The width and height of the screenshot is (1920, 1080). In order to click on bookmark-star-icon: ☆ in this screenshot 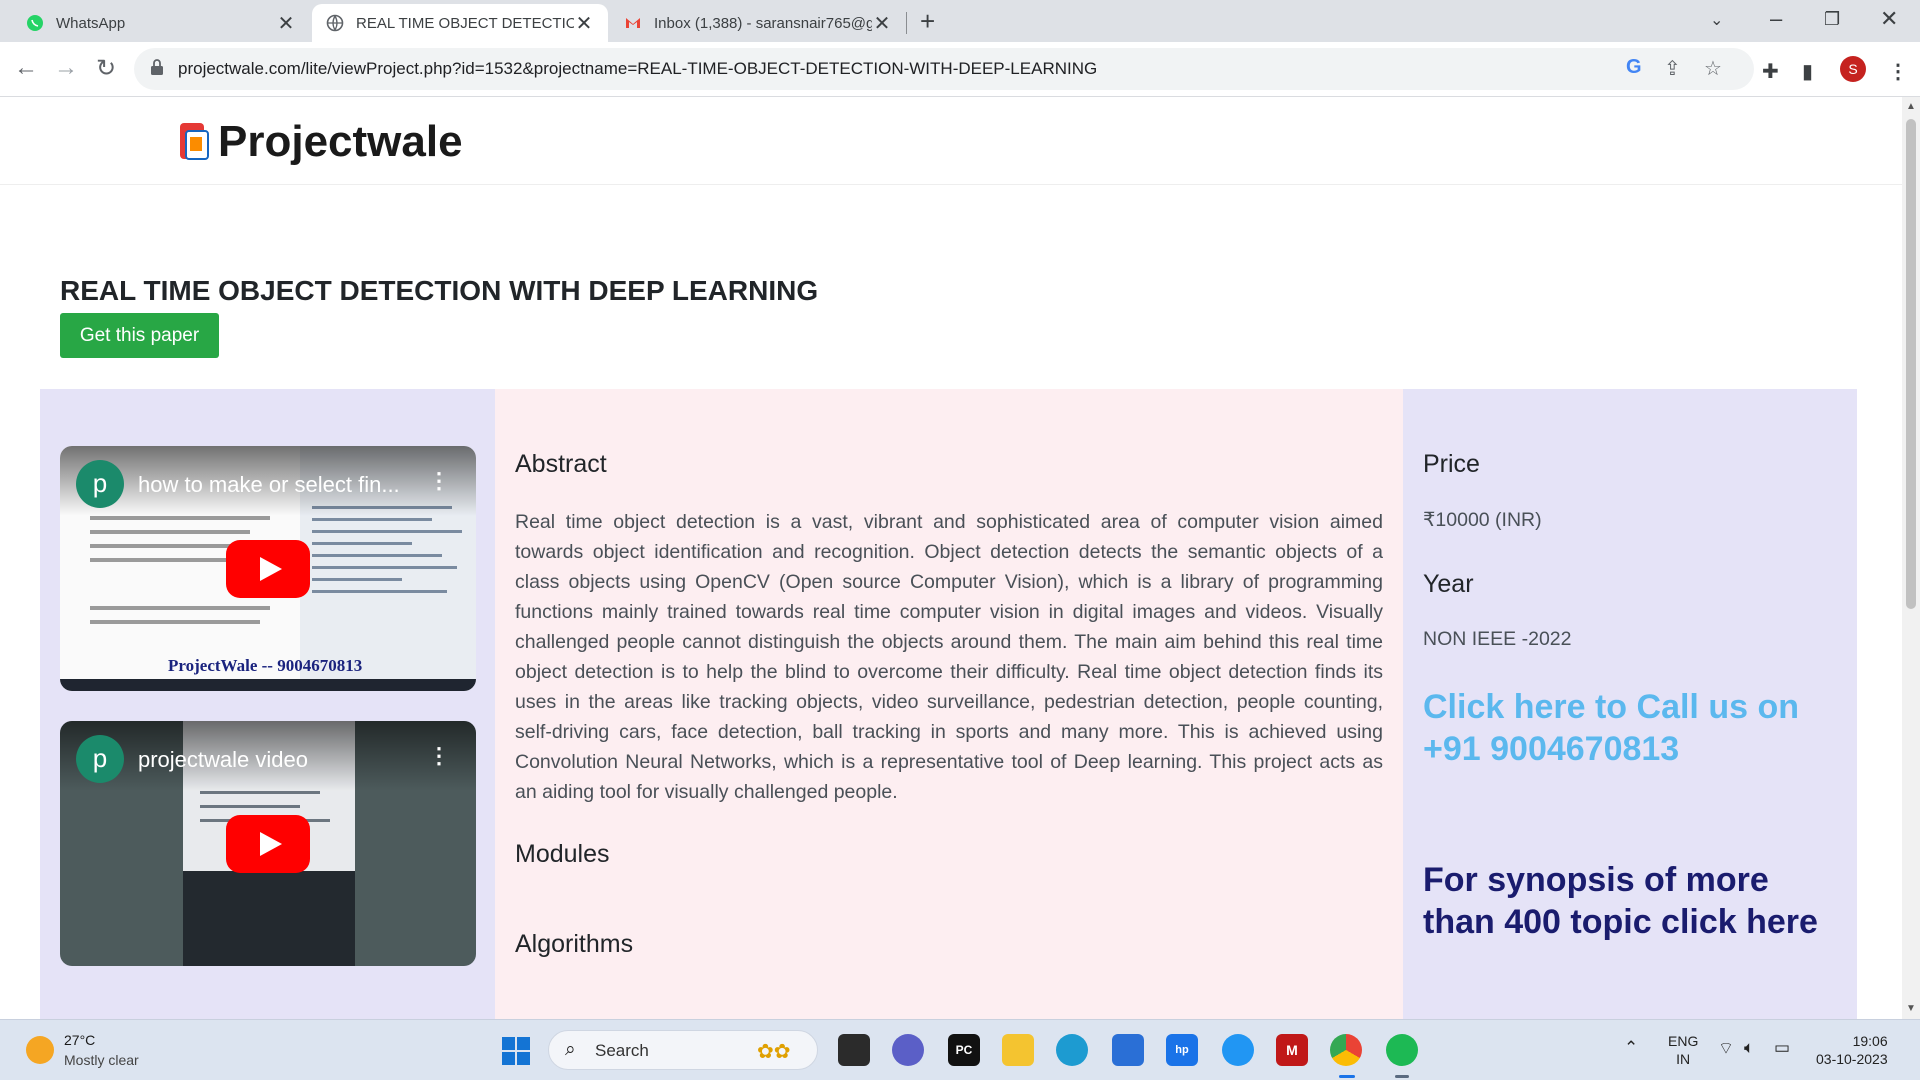, I will do `click(1713, 68)`.